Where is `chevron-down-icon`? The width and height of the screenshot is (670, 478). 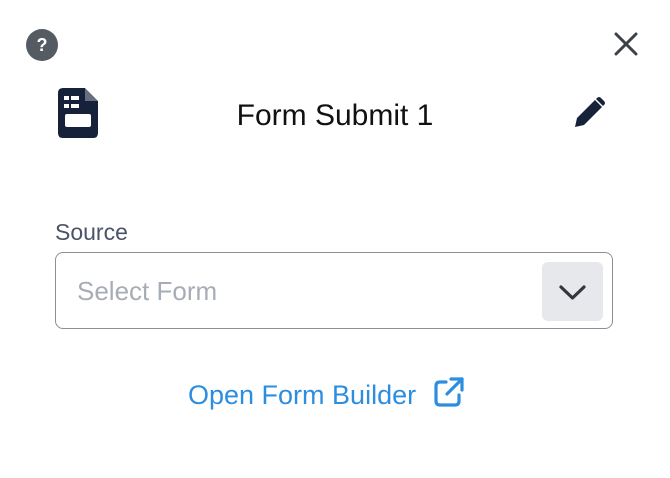 chevron-down-icon is located at coordinates (572, 292).